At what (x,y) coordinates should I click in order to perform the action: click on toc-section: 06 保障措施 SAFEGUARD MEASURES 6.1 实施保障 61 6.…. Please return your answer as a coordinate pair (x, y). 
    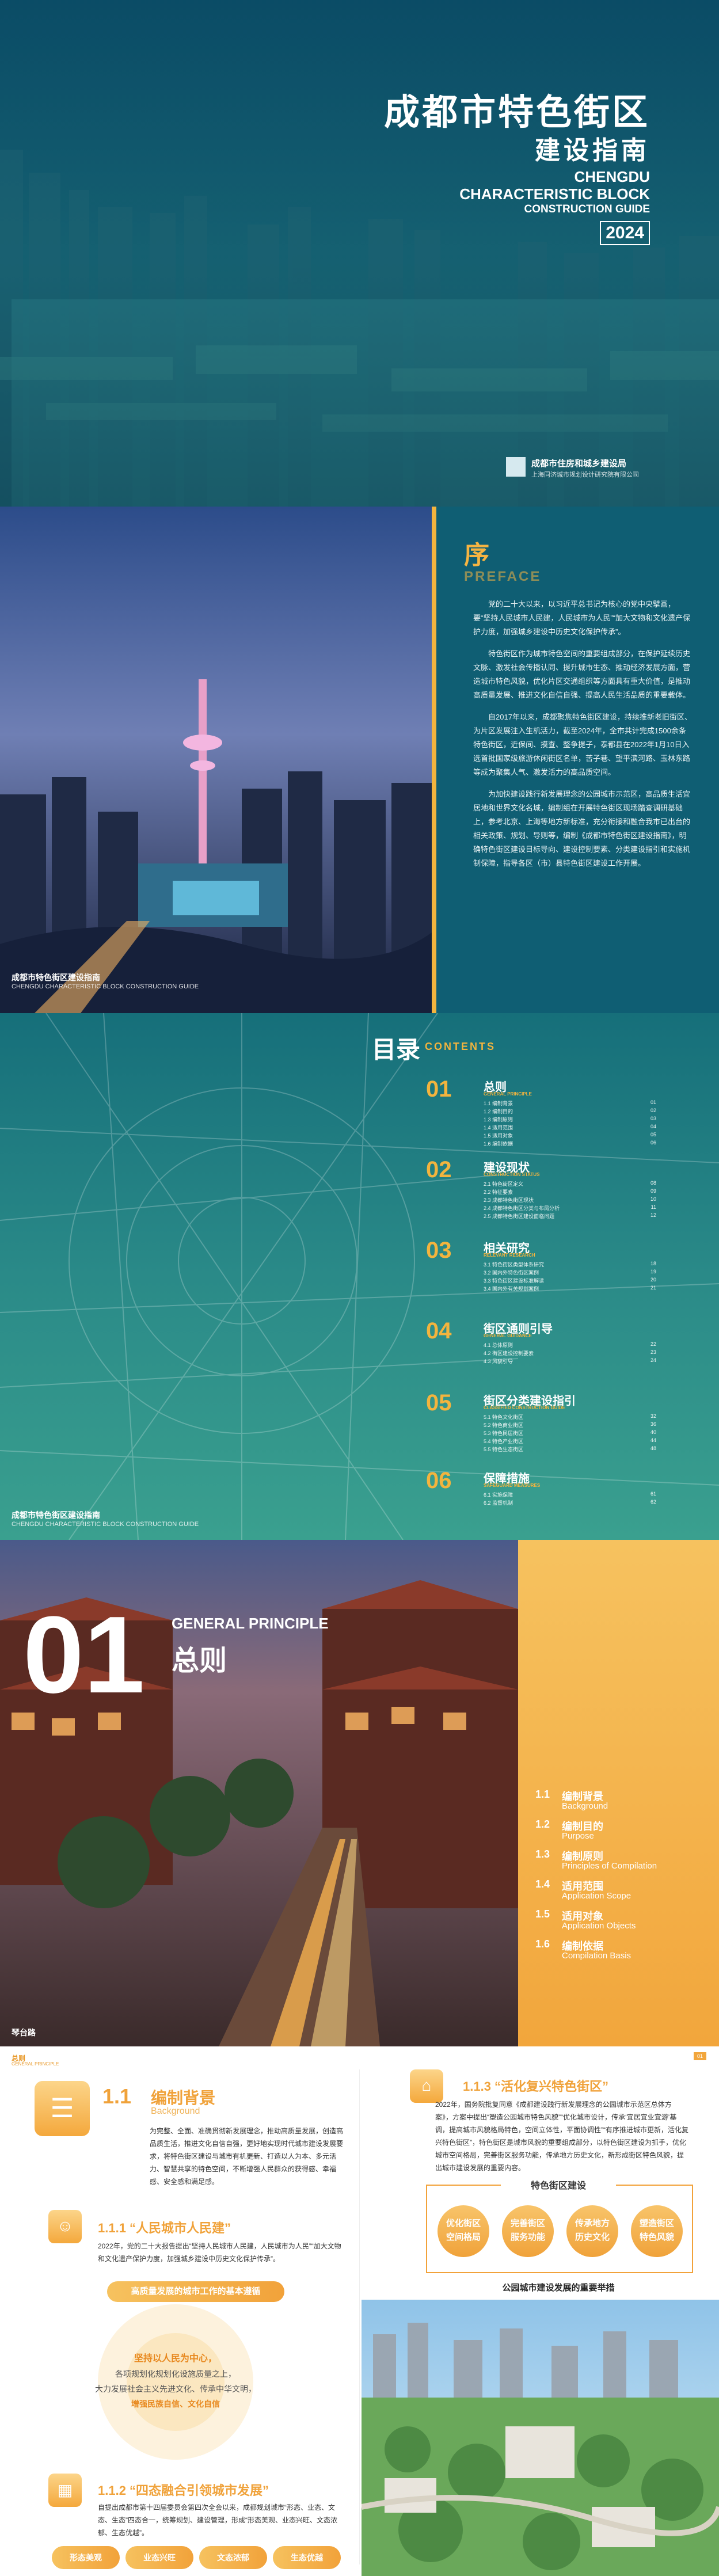
    Looking at the image, I should click on (541, 1491).